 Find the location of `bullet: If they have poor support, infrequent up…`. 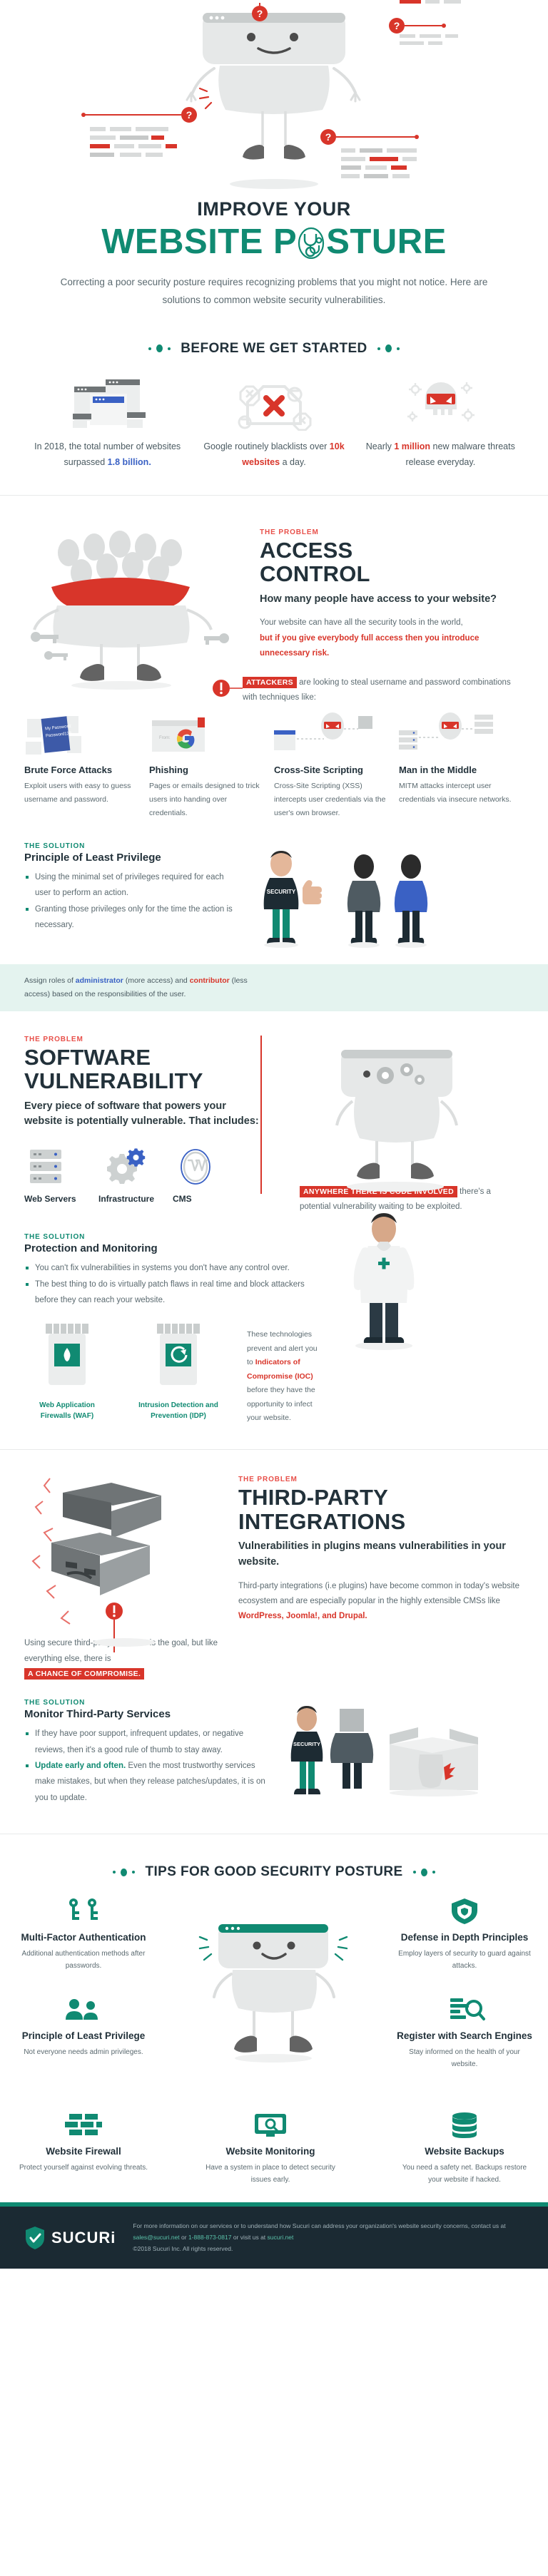

bullet: If they have poor support, infrequent up… is located at coordinates (145, 1742).